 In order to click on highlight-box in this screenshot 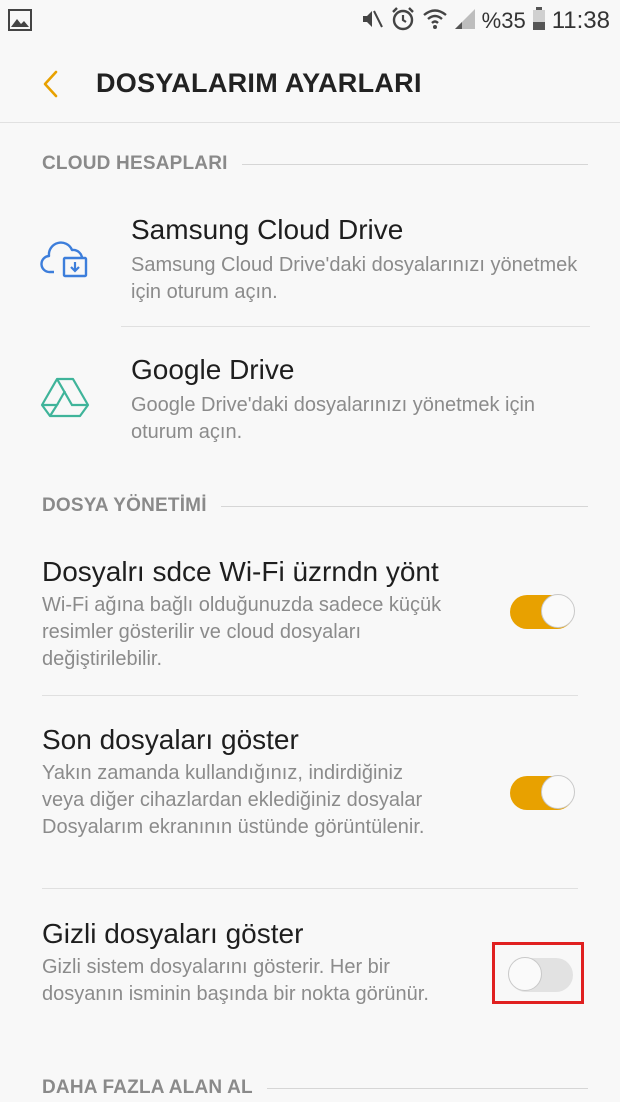, I will do `click(538, 973)`.